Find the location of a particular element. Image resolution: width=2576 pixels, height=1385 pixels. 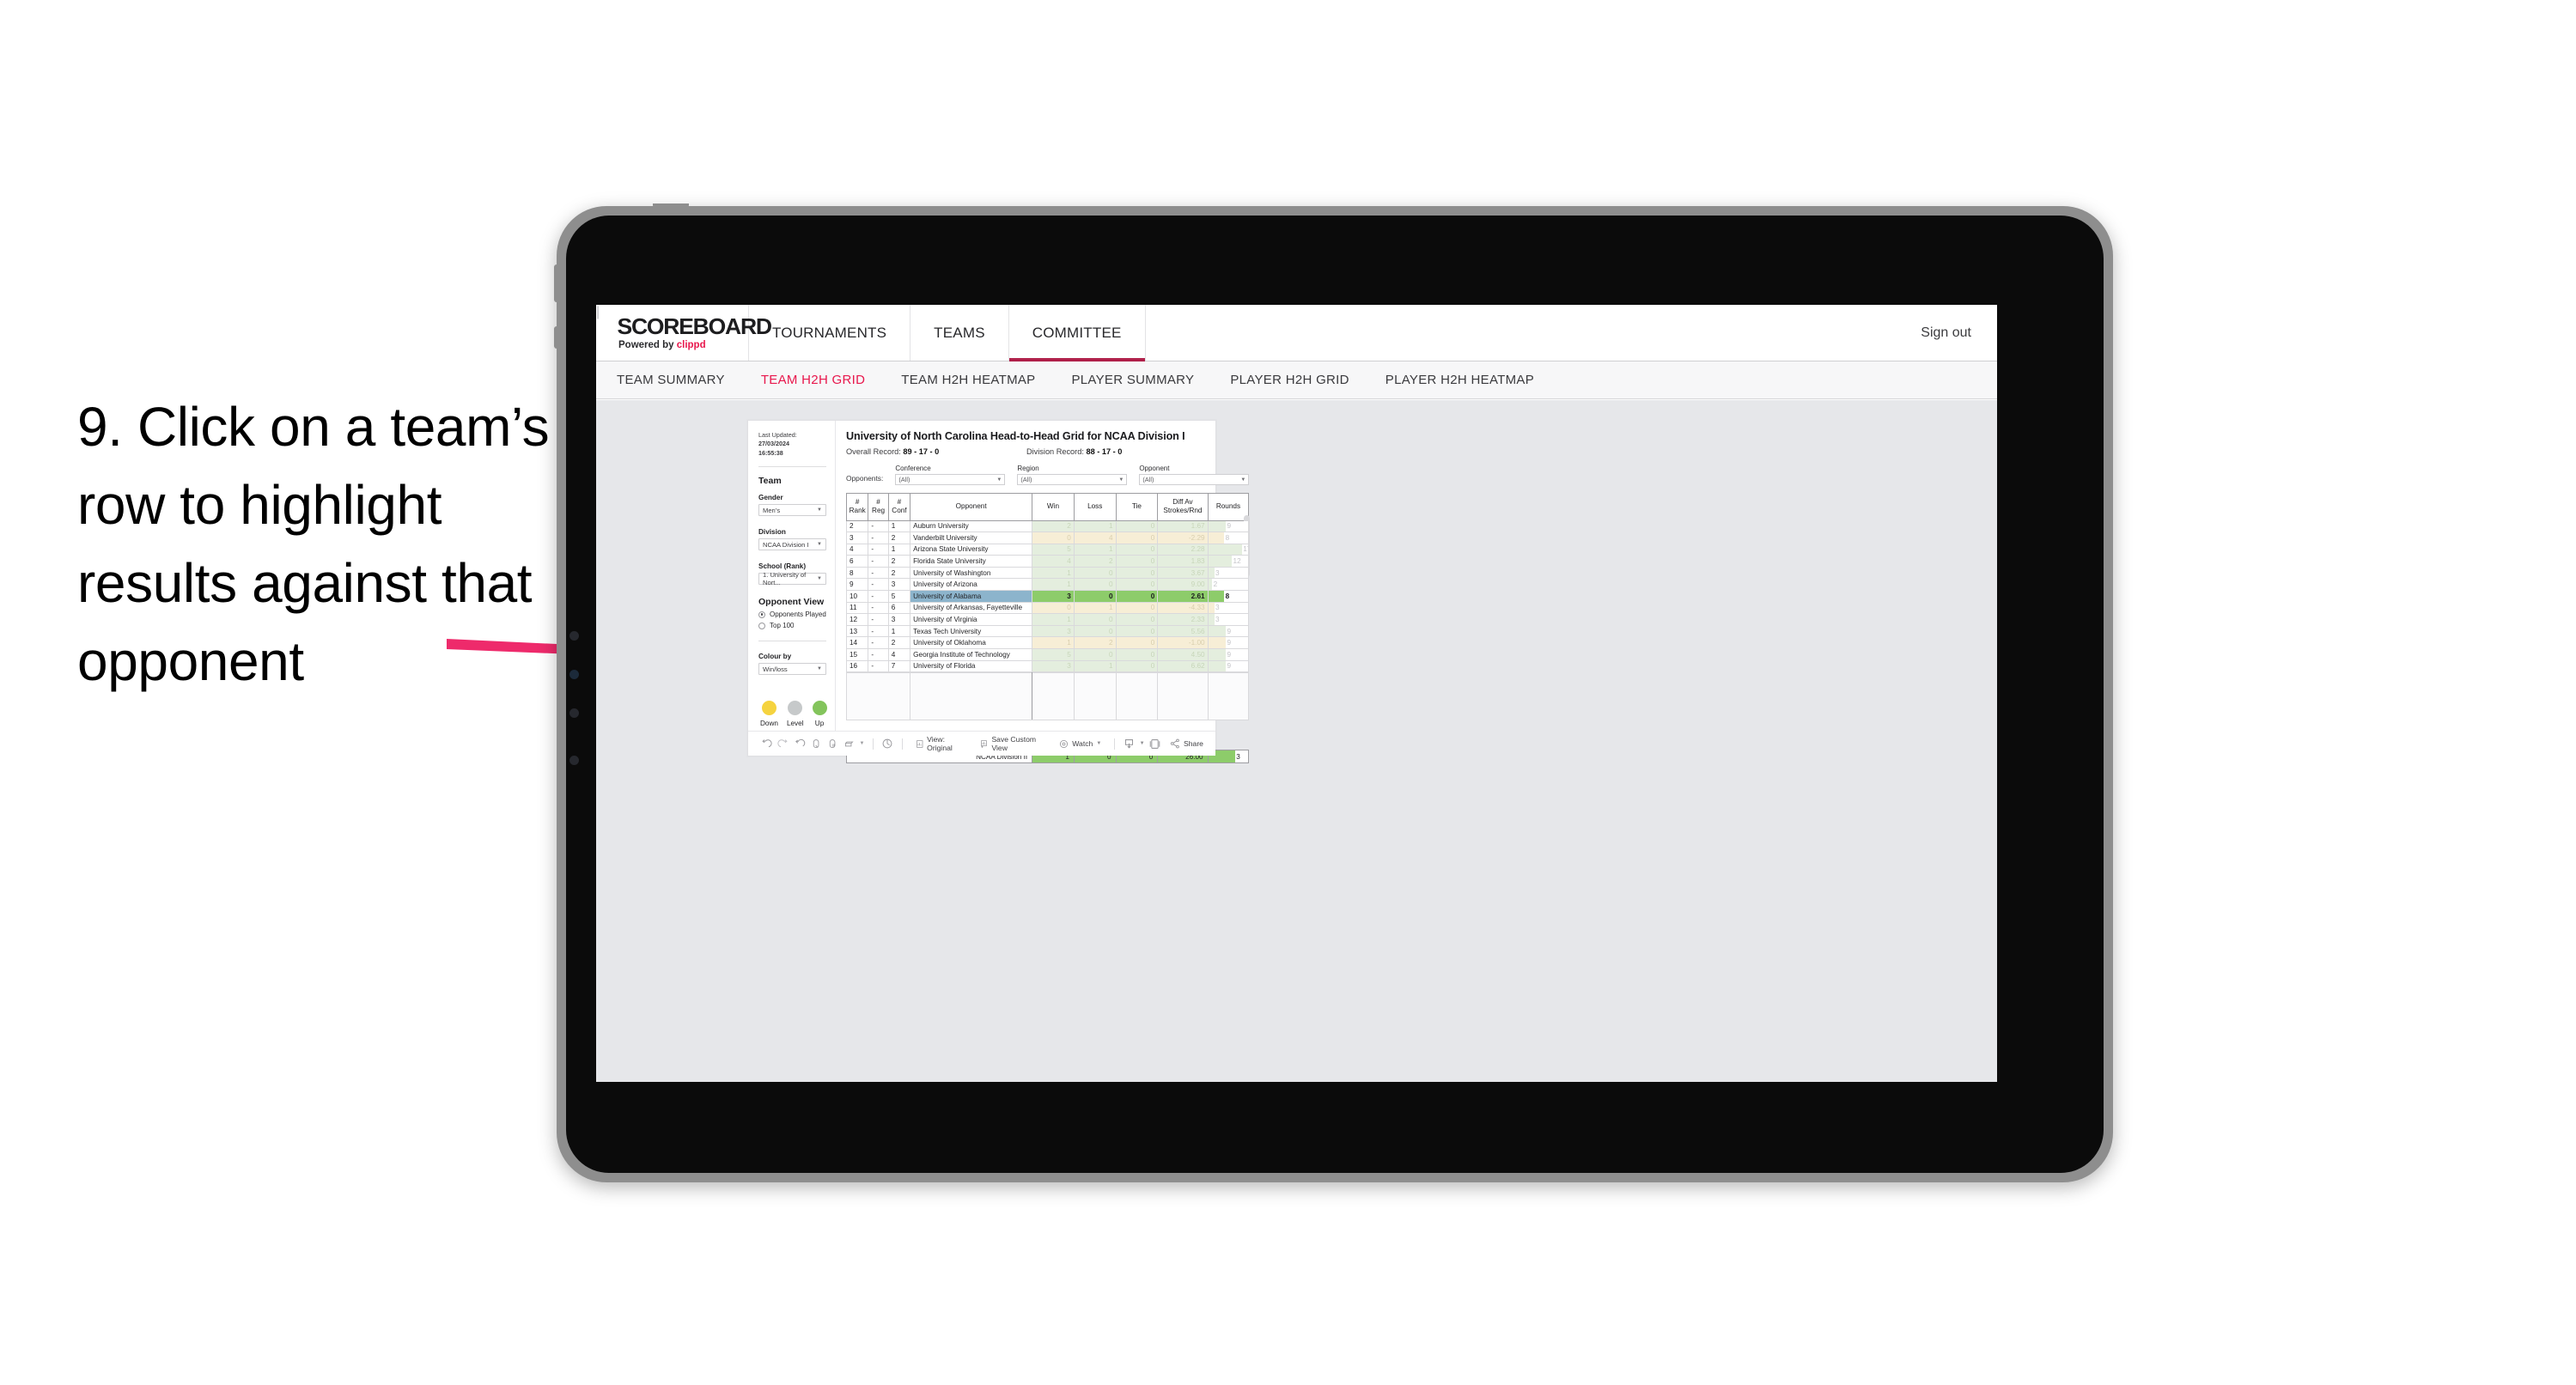

table-row: 14-2 University of Oklahoma 1 2 0 -1.00 9 is located at coordinates (1047, 643).